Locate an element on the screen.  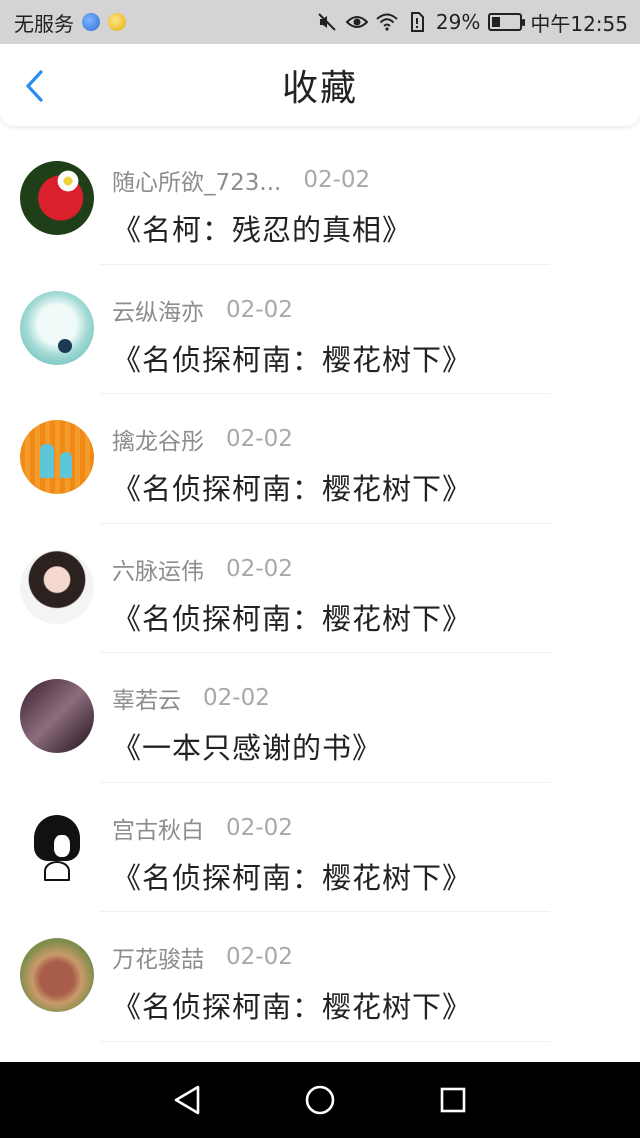
item-title: 《一本只感谢的书》 is located at coordinates (247, 748).